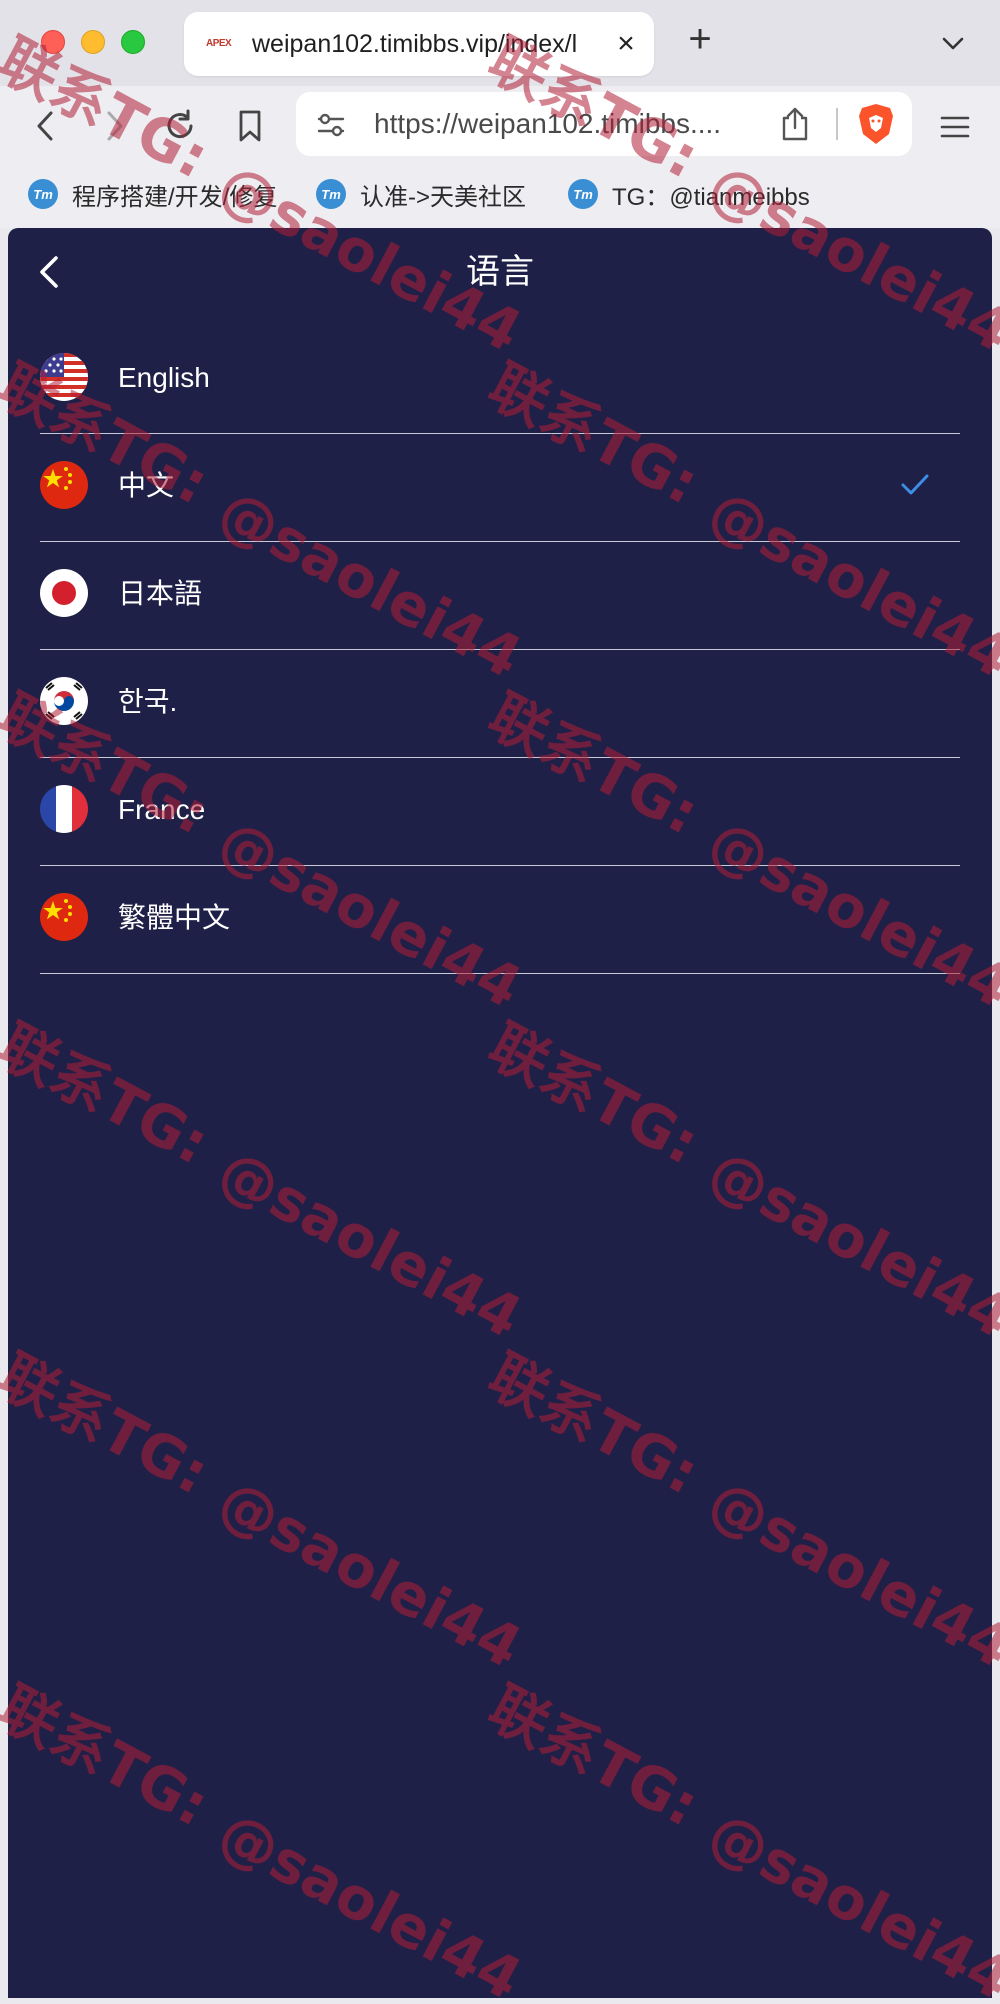 The image size is (1000, 2004). What do you see at coordinates (500, 704) in the screenshot?
I see `language-option-korean: 한국.` at bounding box center [500, 704].